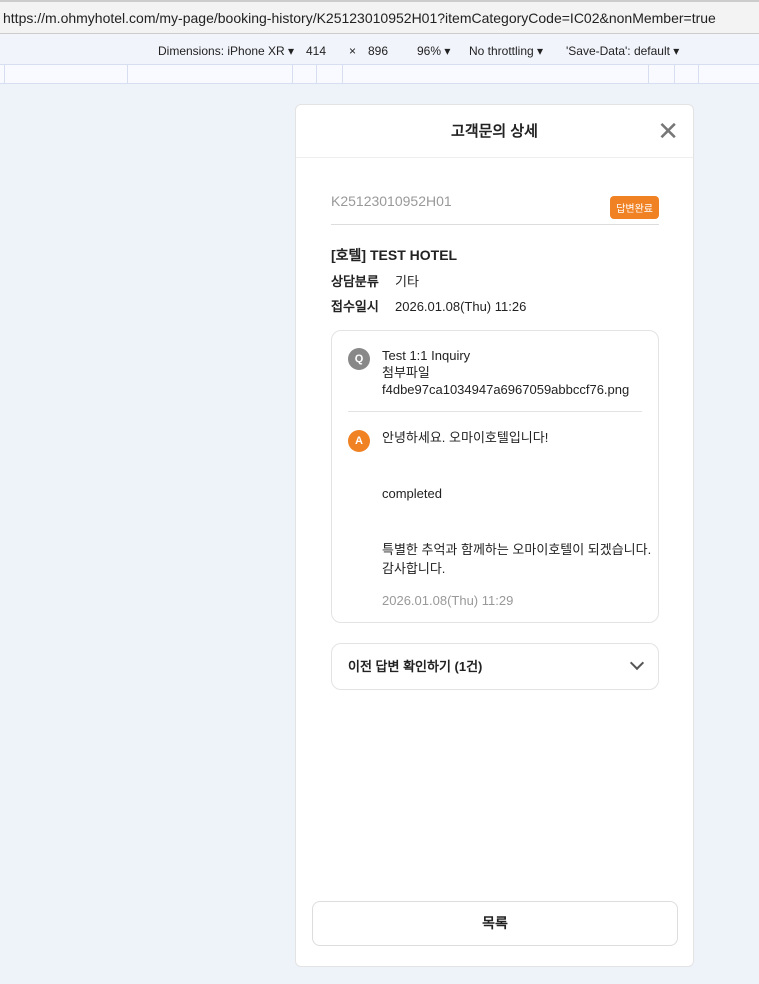 This screenshot has height=984, width=759. What do you see at coordinates (637, 663) in the screenshot?
I see `chevron-down-icon` at bounding box center [637, 663].